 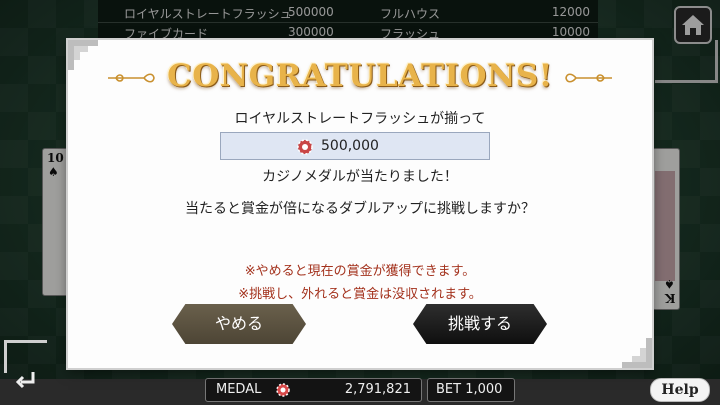 What do you see at coordinates (480, 324) in the screenshot?
I see `challenge-button: 挑戦する` at bounding box center [480, 324].